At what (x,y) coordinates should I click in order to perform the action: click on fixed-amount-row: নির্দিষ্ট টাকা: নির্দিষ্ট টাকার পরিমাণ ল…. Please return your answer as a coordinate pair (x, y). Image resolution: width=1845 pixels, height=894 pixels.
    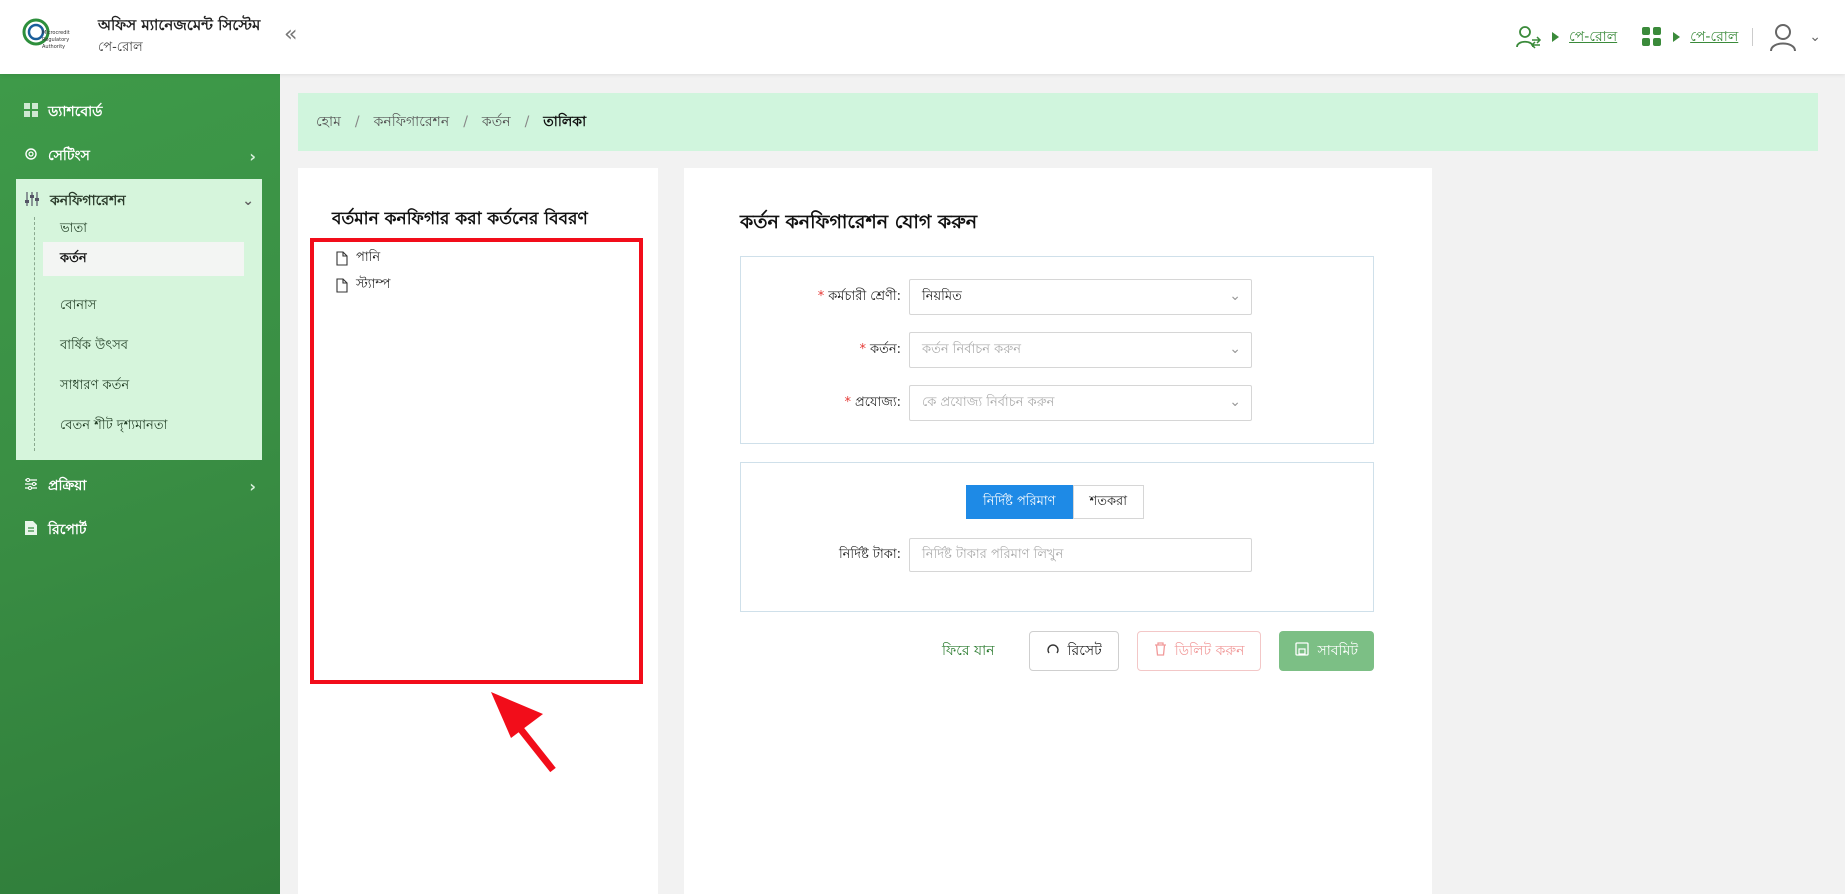
    Looking at the image, I should click on (1058, 555).